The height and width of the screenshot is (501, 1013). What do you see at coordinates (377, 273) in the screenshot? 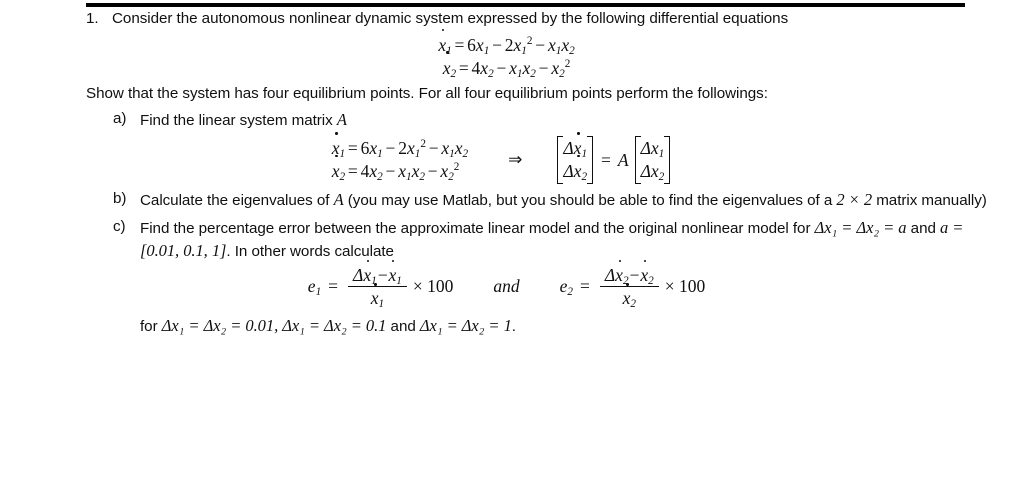
I see `e1-numerator: Δx1−x1` at bounding box center [377, 273].